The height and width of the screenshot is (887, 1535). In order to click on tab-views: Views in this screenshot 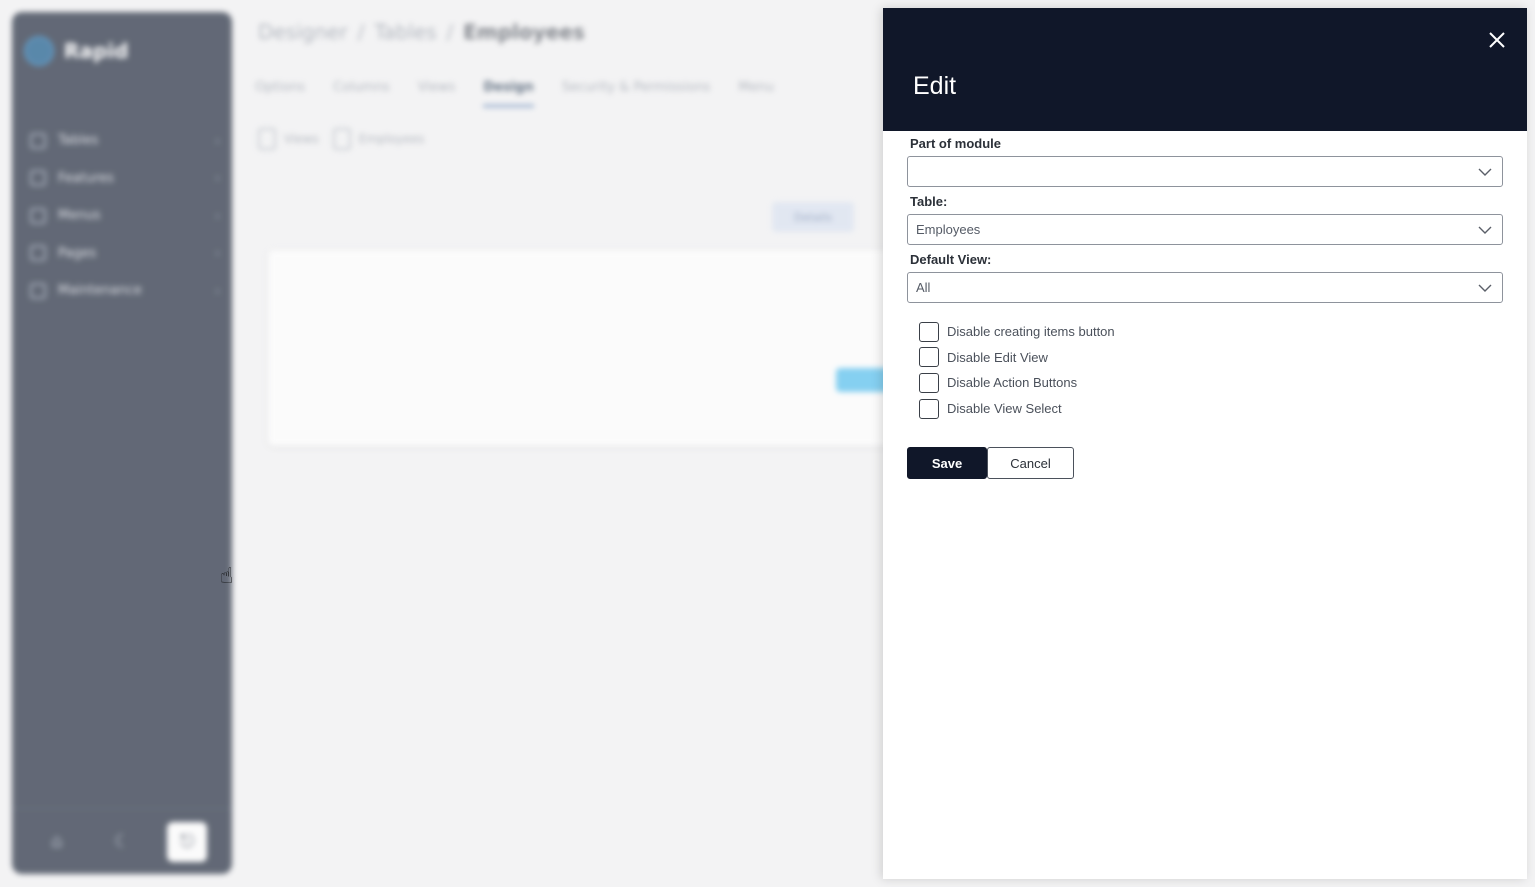, I will do `click(437, 93)`.